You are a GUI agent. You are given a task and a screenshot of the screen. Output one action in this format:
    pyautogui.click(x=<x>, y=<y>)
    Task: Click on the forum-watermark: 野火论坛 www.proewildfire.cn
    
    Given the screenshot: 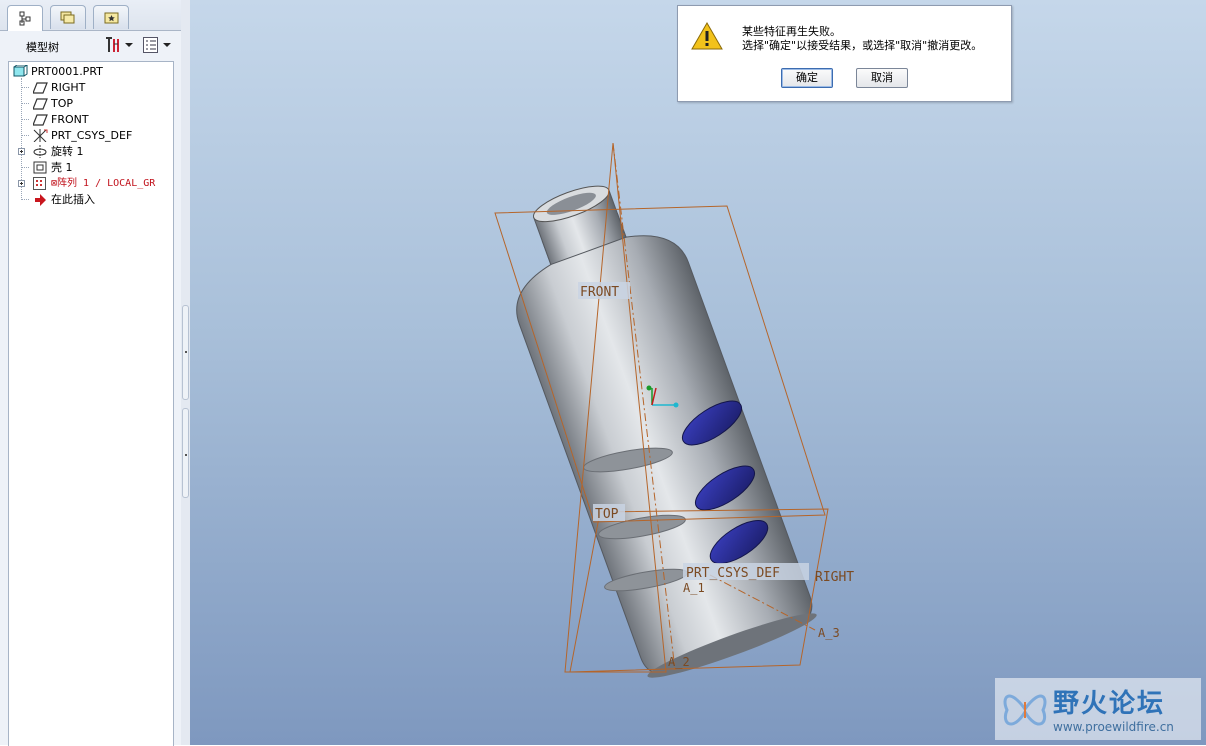 What is the action you would take?
    pyautogui.click(x=1098, y=709)
    